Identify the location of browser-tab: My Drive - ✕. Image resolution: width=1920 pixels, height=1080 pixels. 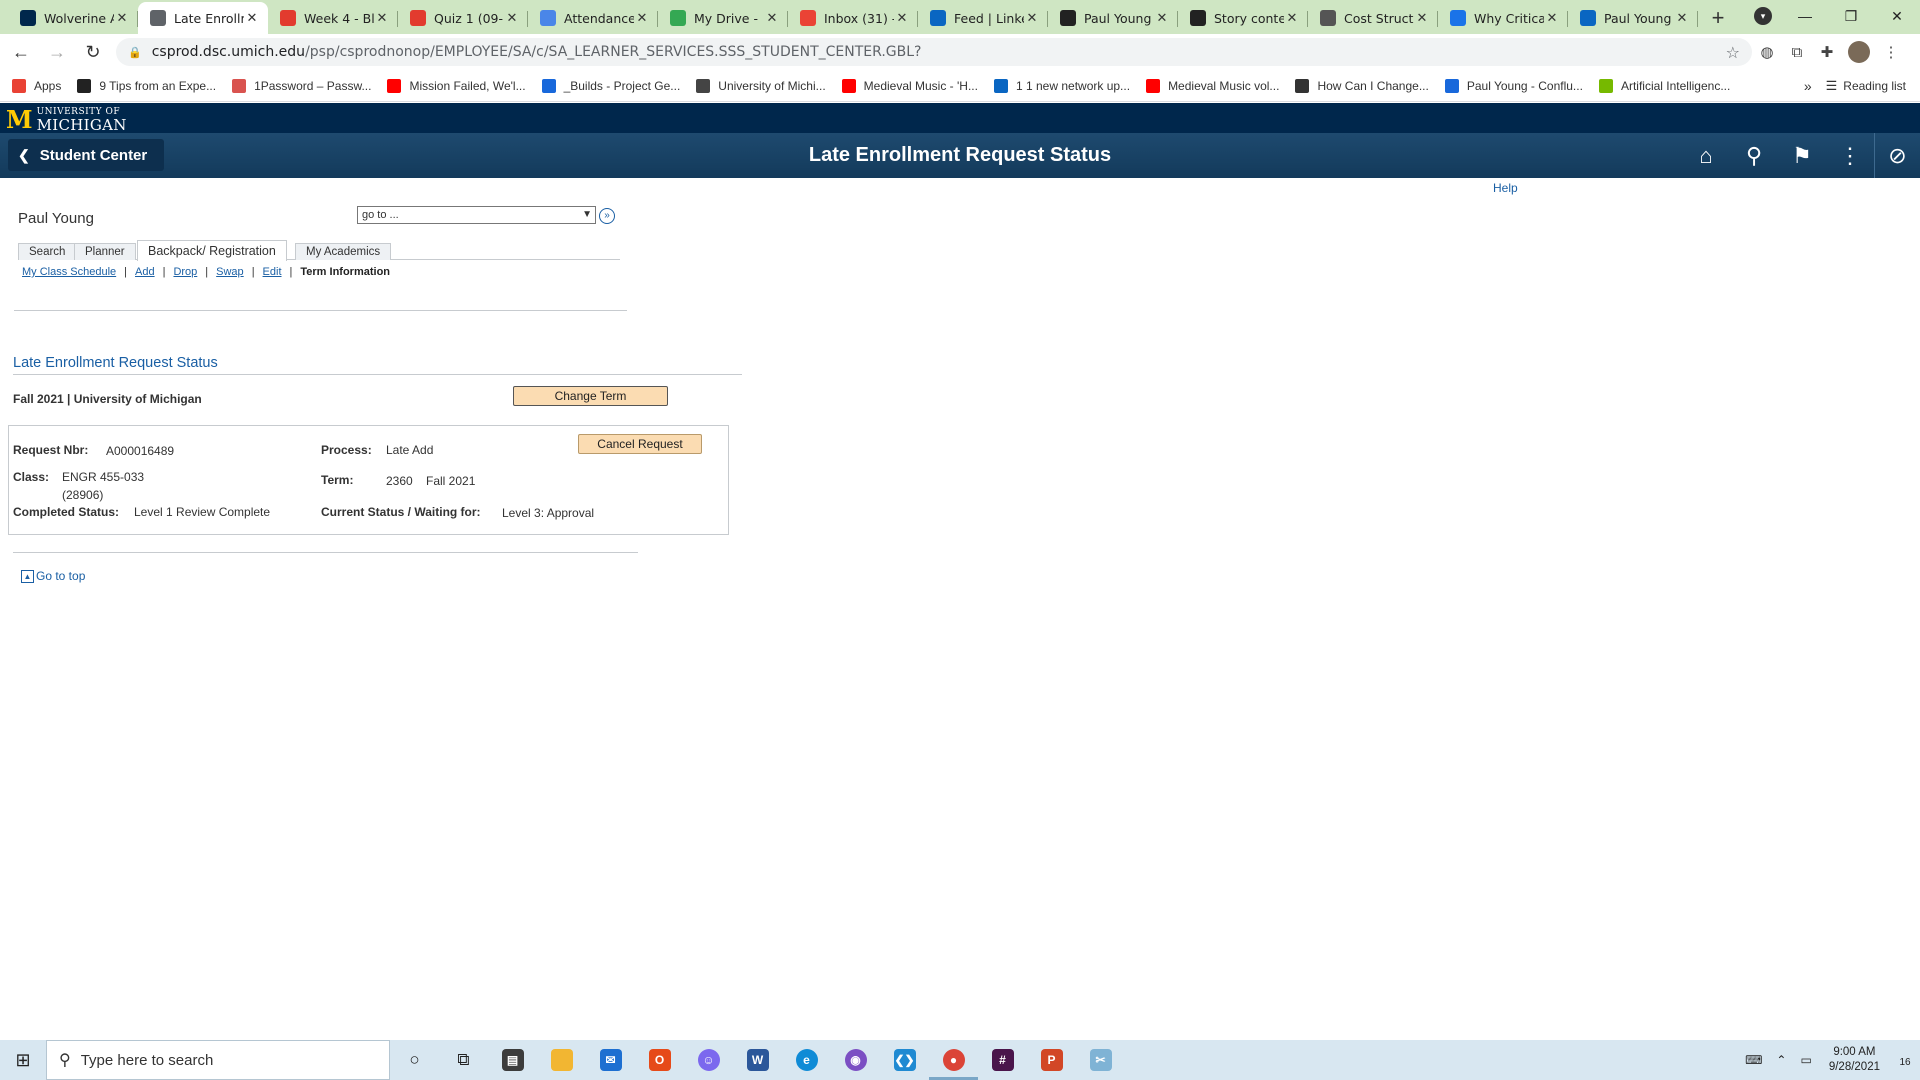
(723, 18).